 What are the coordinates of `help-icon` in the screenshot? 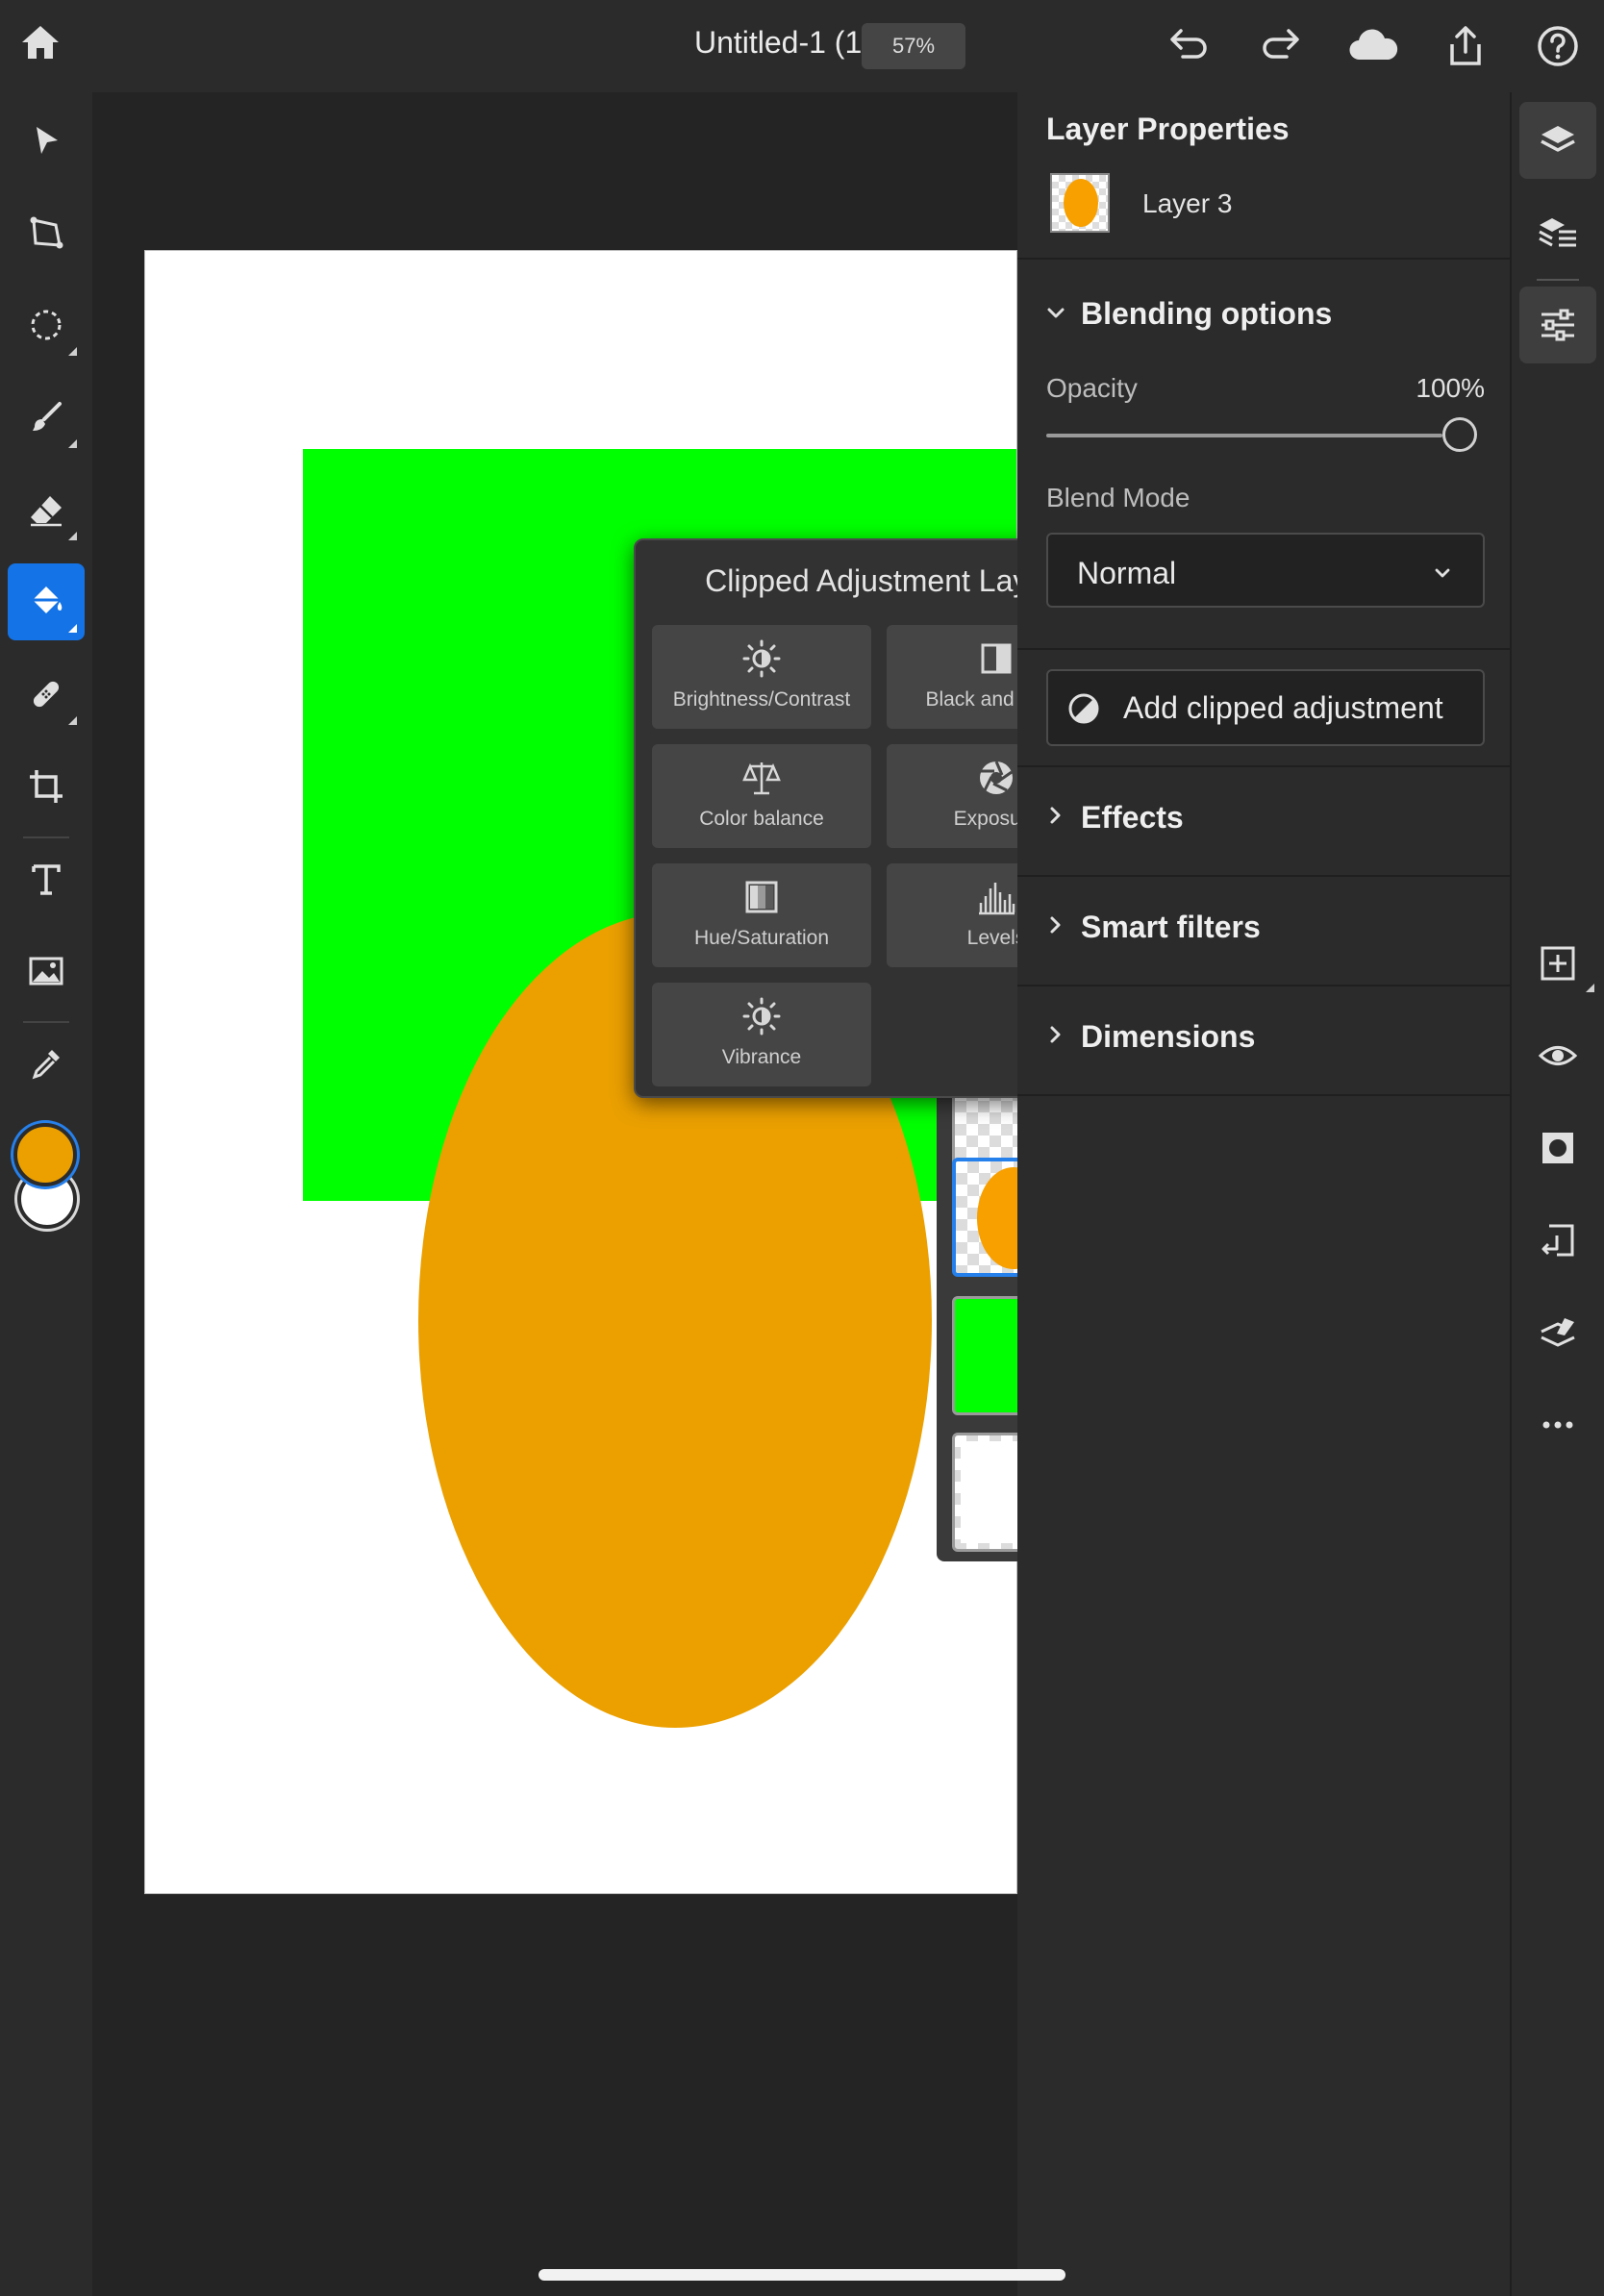 It's located at (1558, 46).